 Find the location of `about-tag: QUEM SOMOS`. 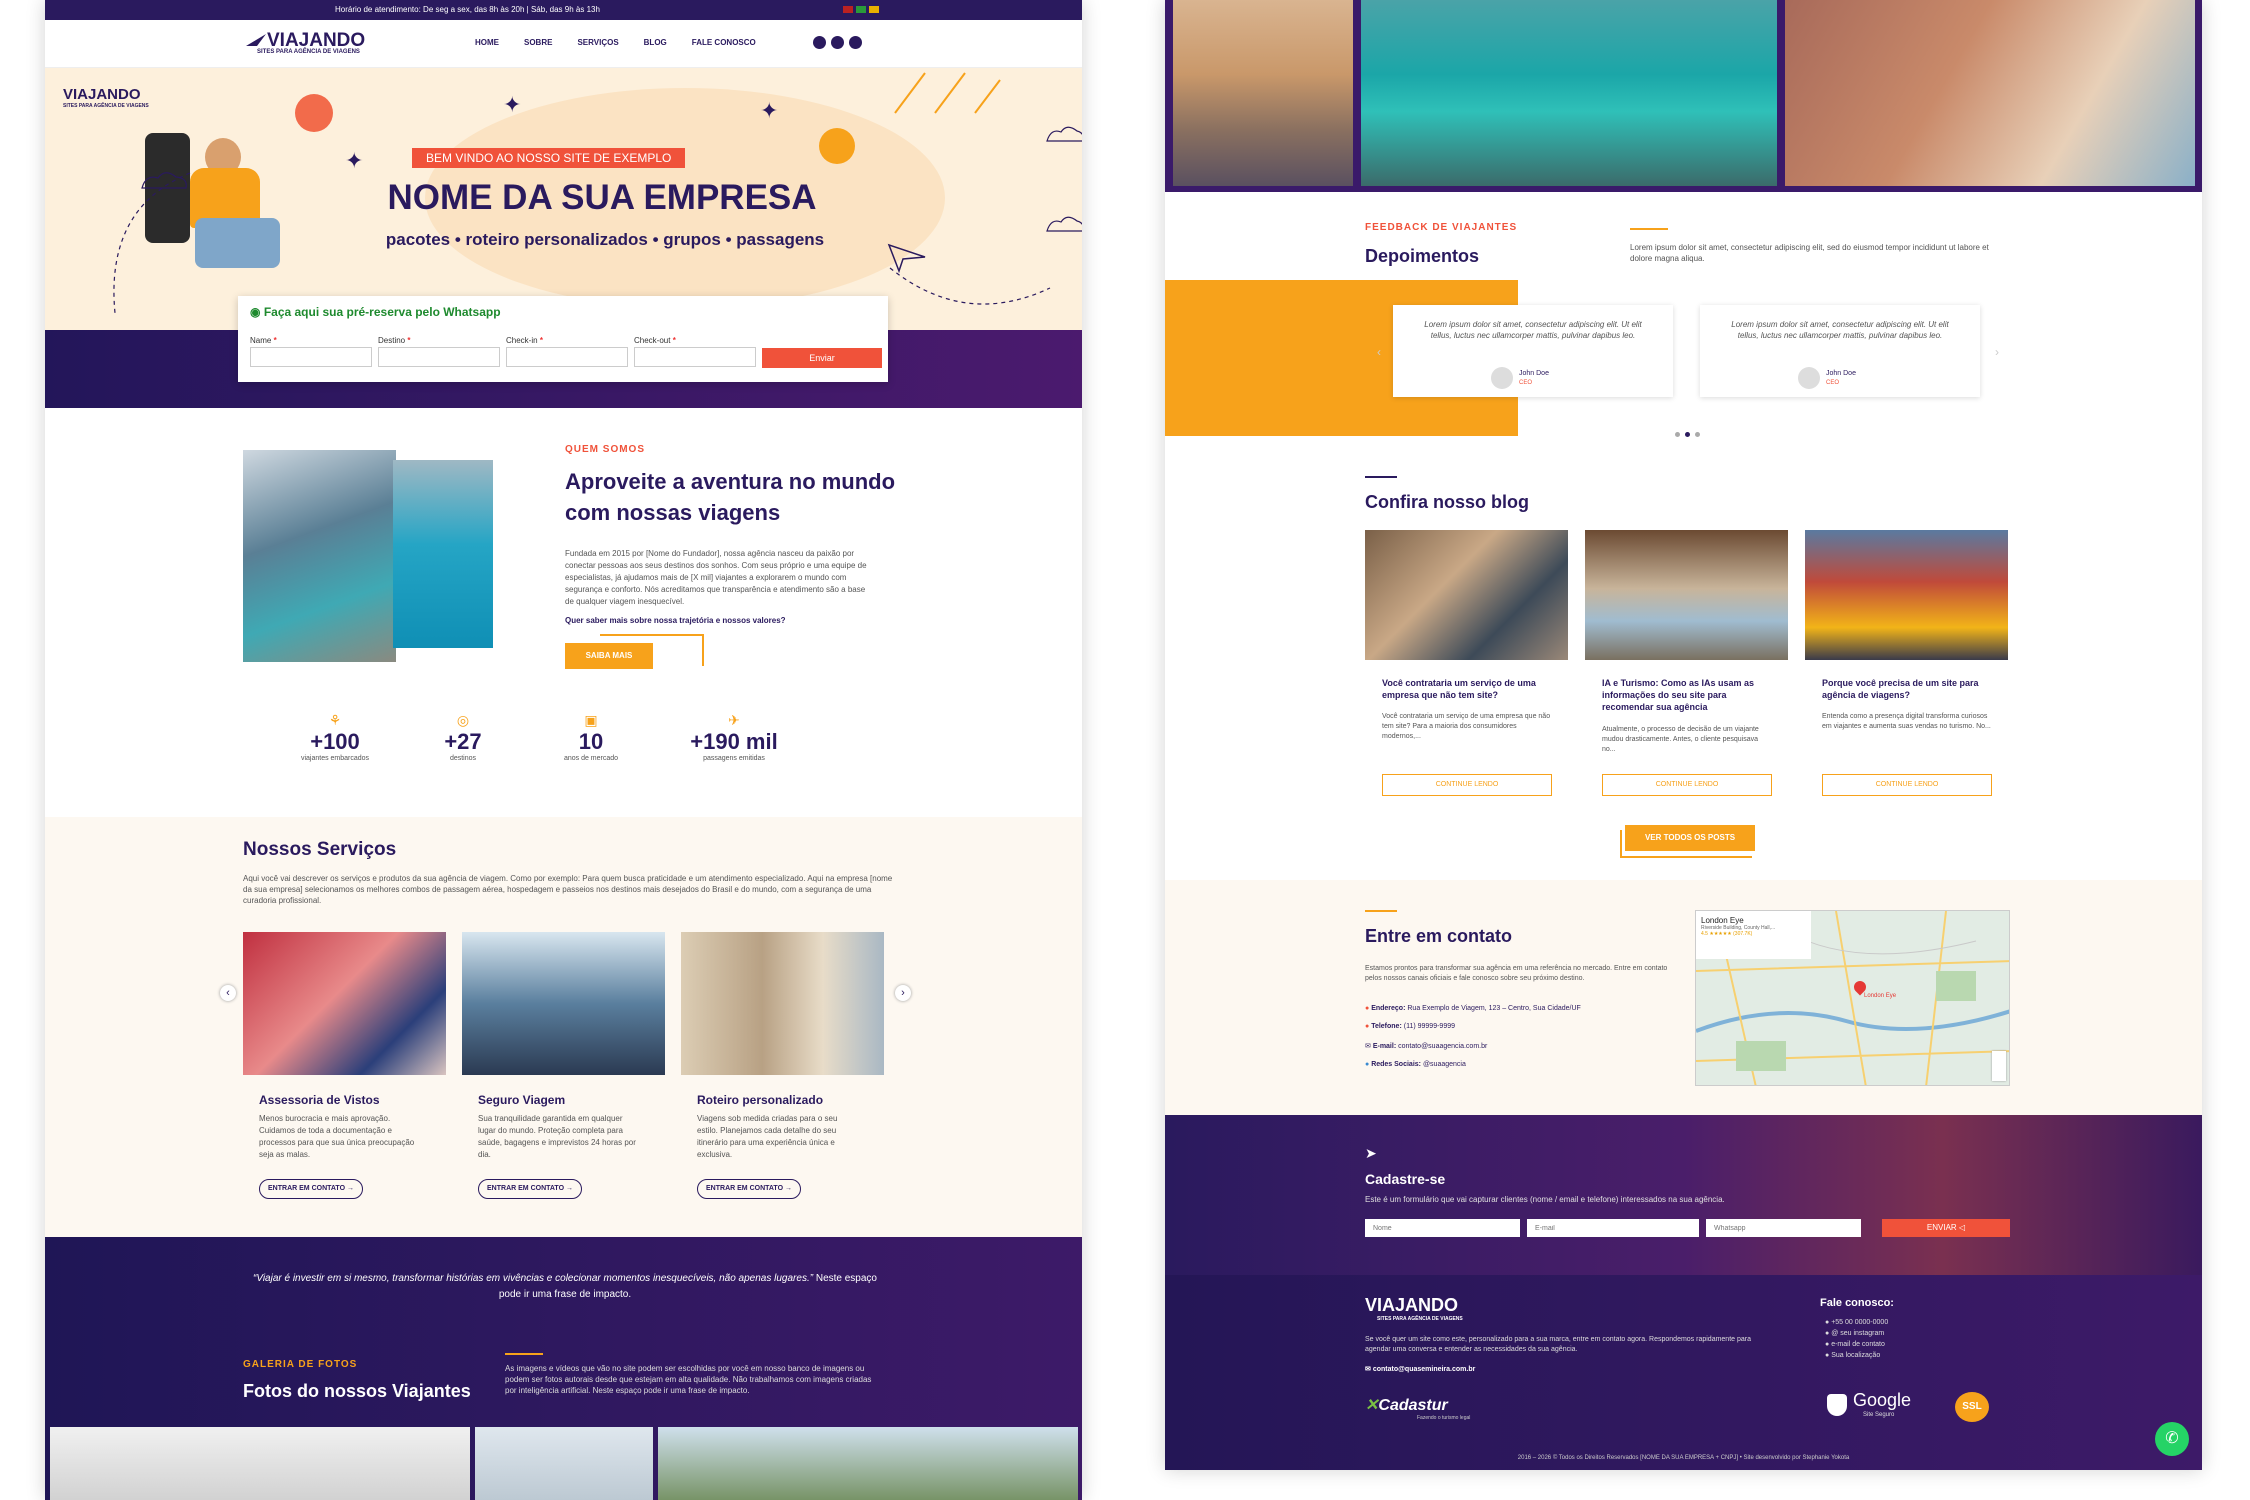

about-tag: QUEM SOMOS is located at coordinates (605, 449).